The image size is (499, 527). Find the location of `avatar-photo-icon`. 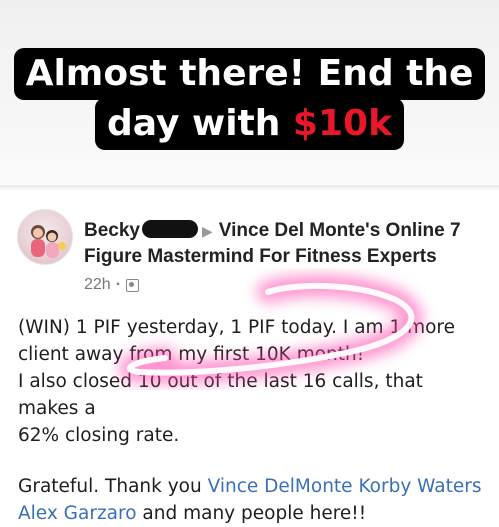

avatar-photo-icon is located at coordinates (48, 241).